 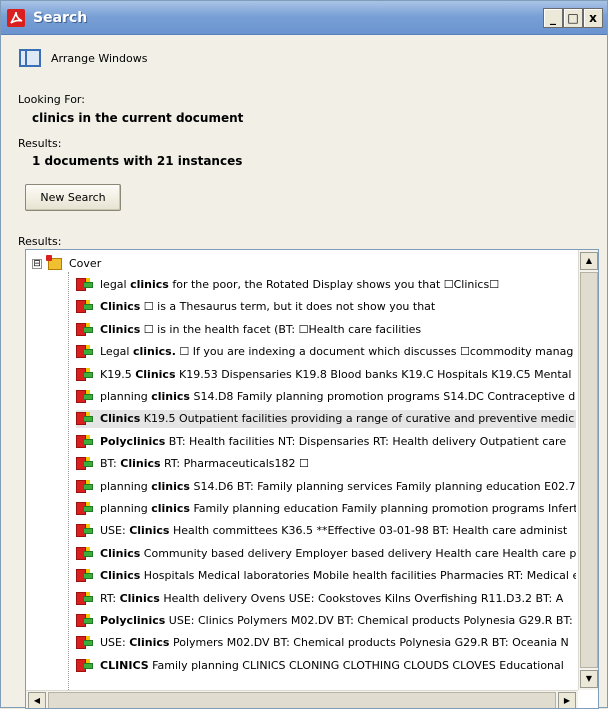 What do you see at coordinates (116, 352) in the screenshot?
I see `result-pre-text: Legal` at bounding box center [116, 352].